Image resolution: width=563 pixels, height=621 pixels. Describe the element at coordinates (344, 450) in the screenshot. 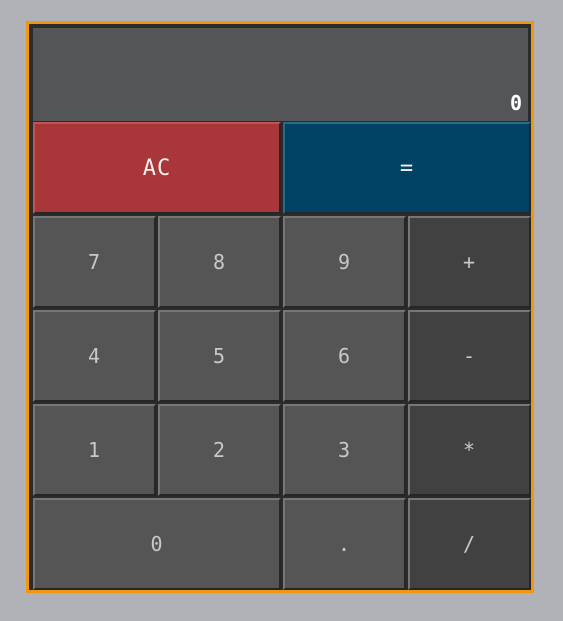

I see `digit-3-button: 3` at that location.